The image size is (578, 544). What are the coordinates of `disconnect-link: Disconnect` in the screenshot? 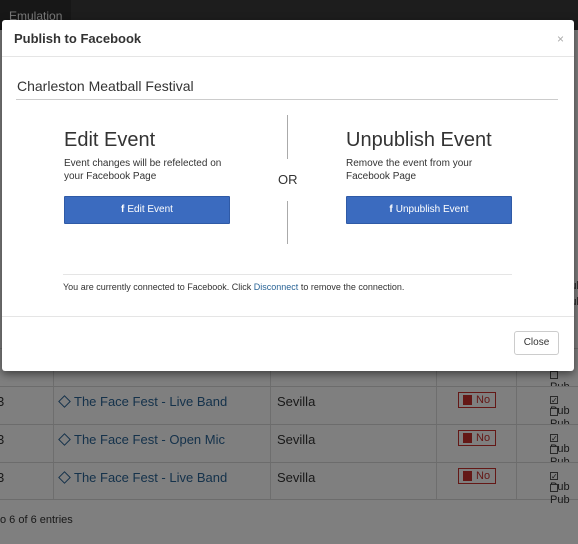 It's located at (276, 287).